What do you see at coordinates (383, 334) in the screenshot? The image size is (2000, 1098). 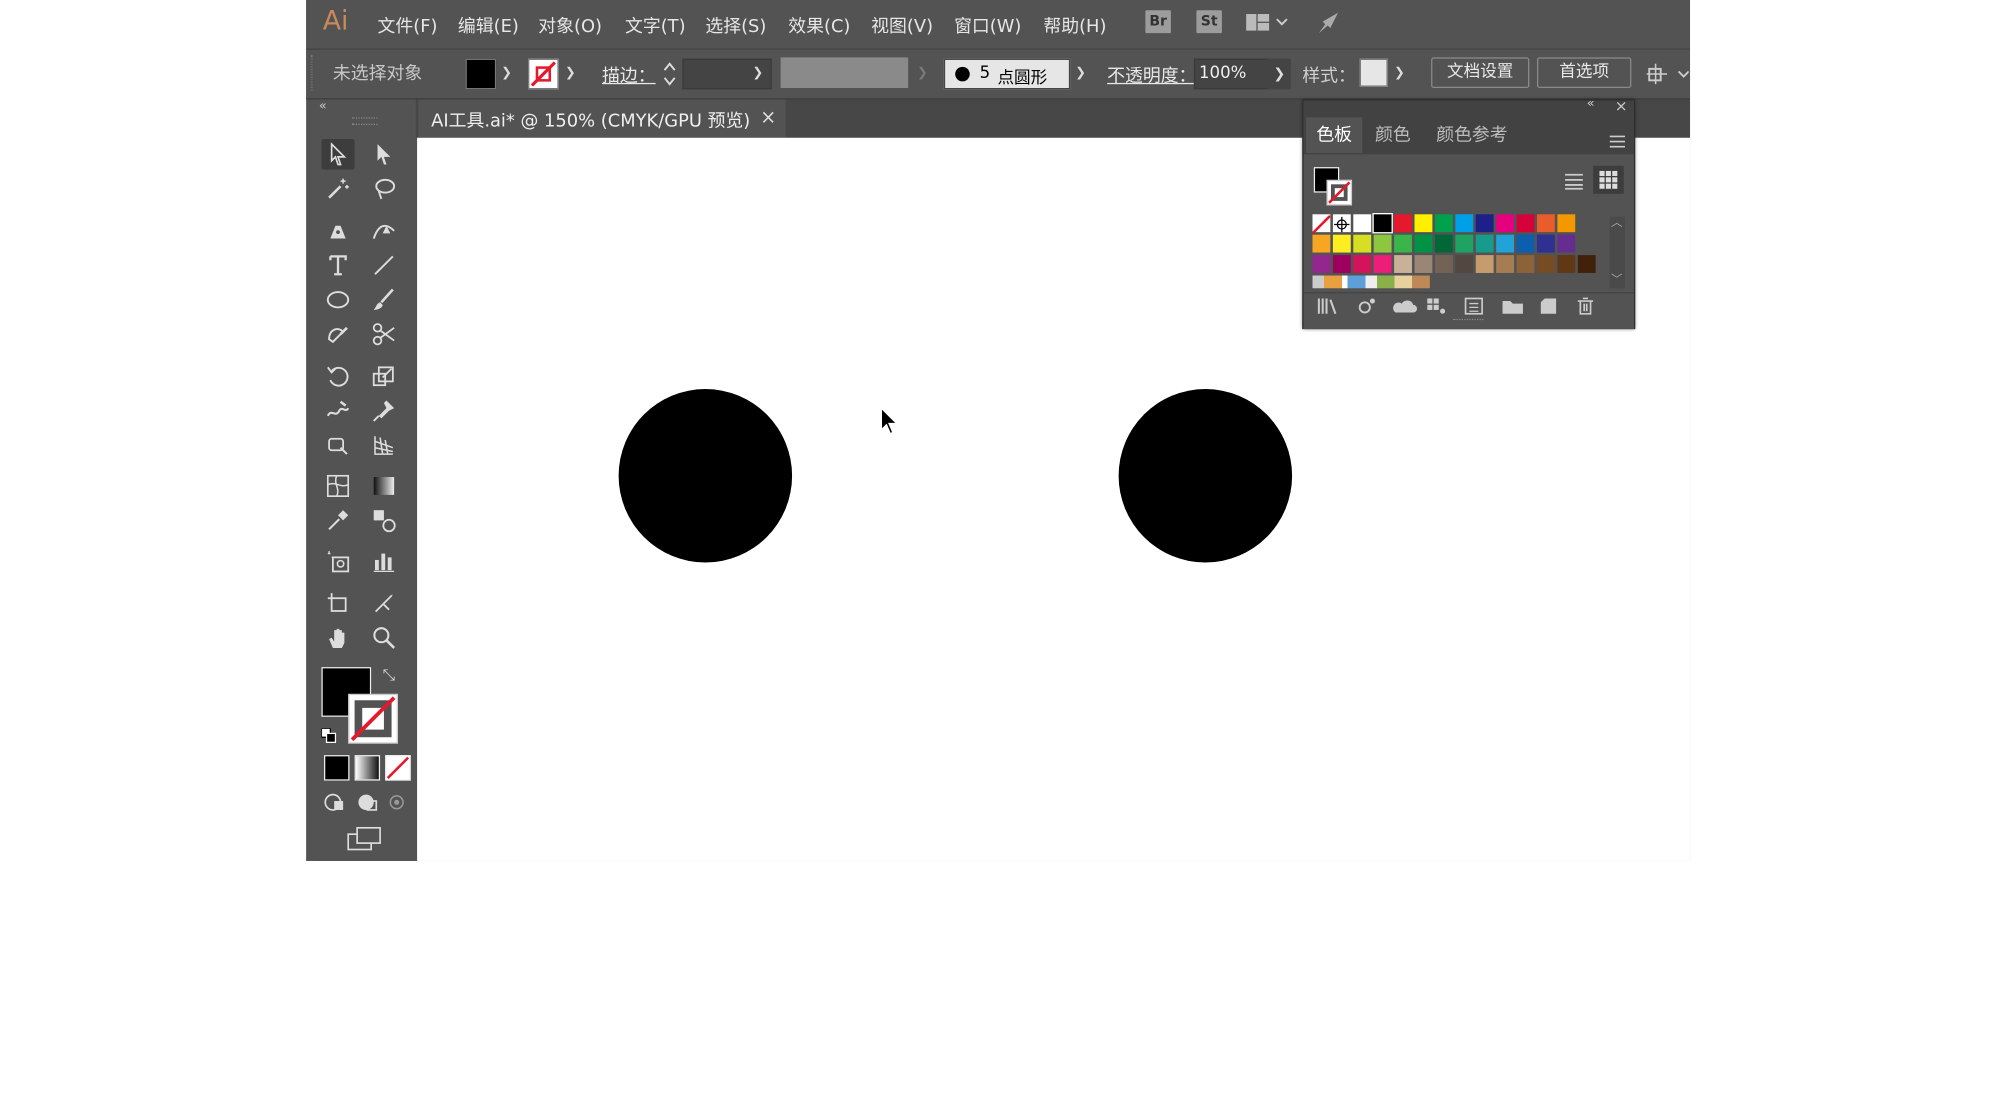 I see `scissors-tool-icon` at bounding box center [383, 334].